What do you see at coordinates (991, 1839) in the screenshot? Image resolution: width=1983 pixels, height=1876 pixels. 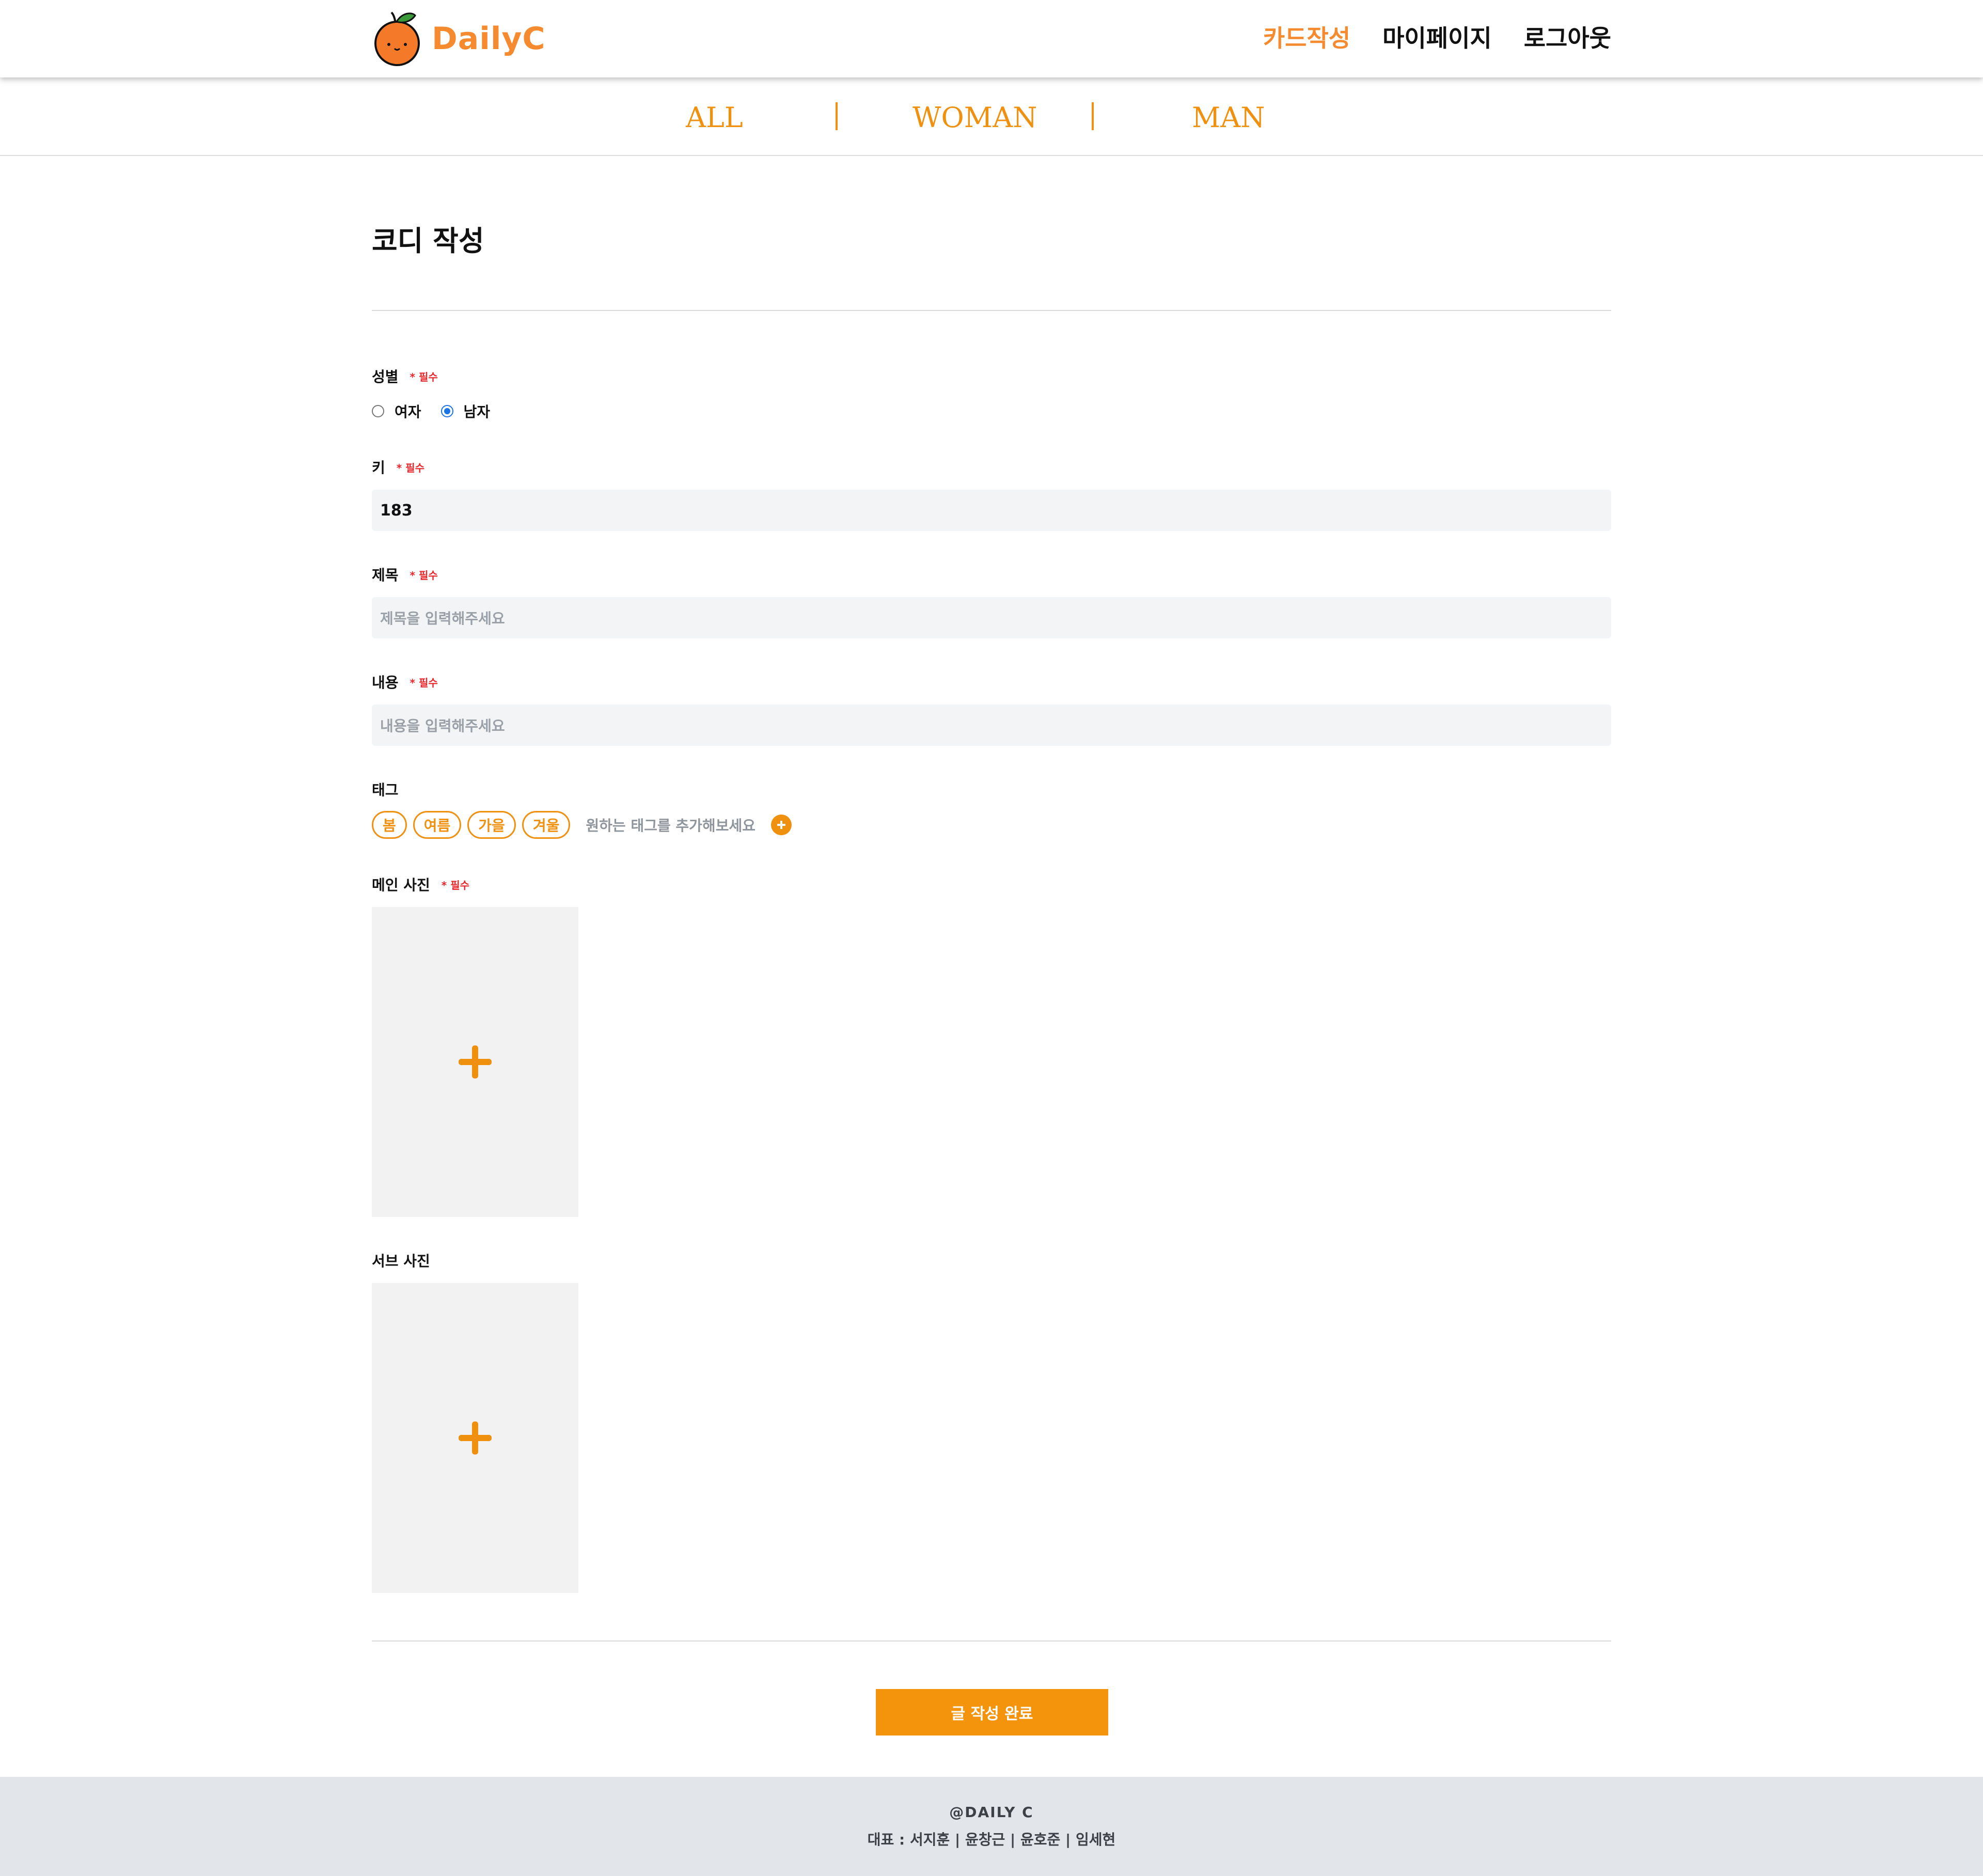 I see `footer-team: 대표 : 서지훈 | 윤창근 | 윤호준 | 임세현` at bounding box center [991, 1839].